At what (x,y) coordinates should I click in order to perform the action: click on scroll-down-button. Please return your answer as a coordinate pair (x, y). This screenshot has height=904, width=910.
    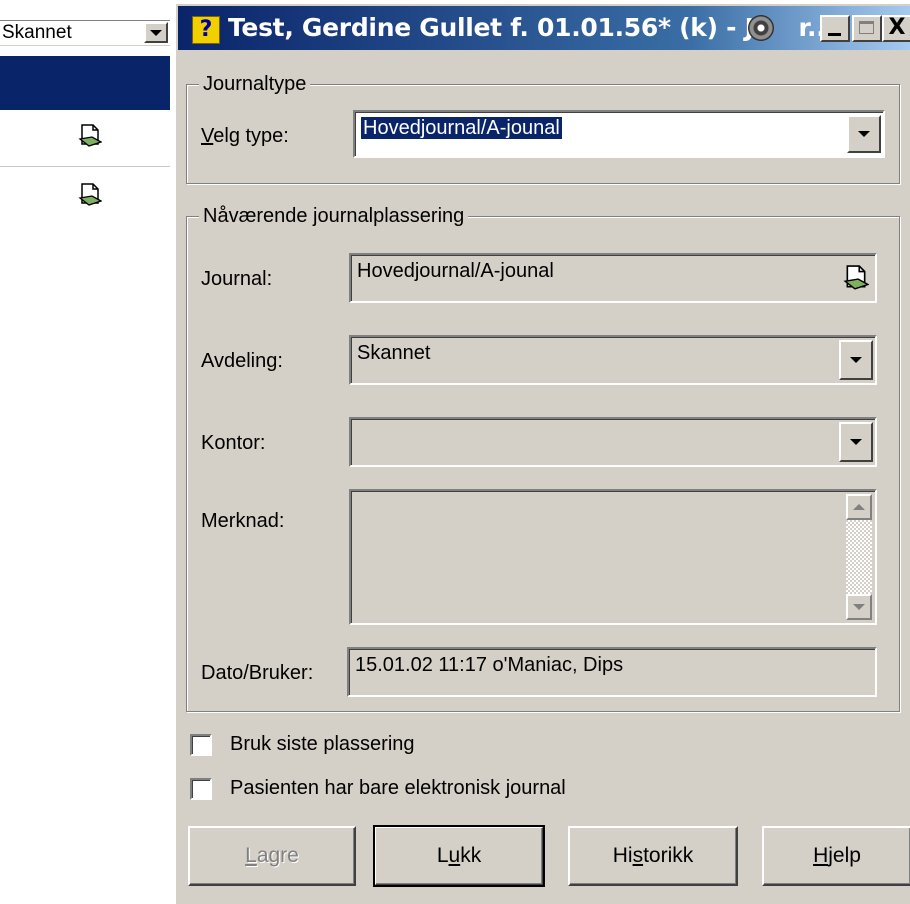
    Looking at the image, I should click on (859, 607).